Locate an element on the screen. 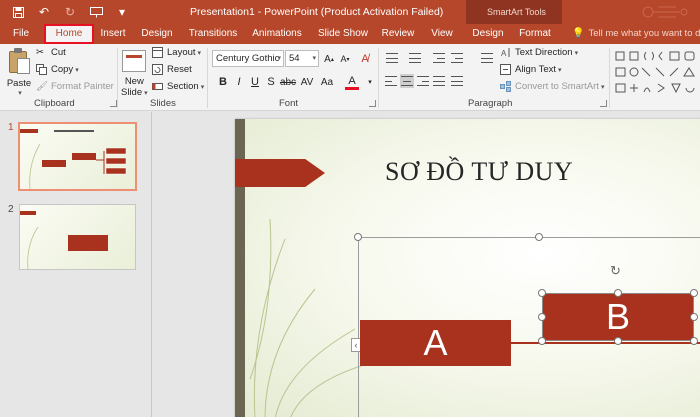  decrease-font-size-icon: A ▾ is located at coordinates (345, 59).